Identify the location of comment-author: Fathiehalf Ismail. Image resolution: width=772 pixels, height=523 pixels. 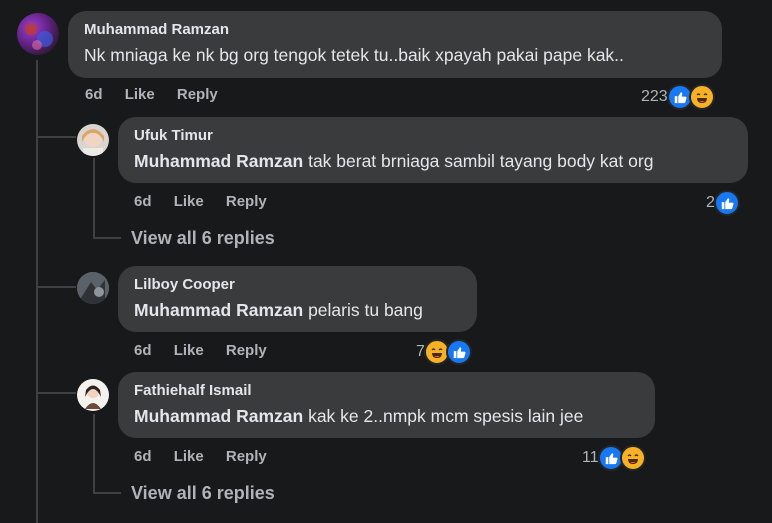
(386, 391).